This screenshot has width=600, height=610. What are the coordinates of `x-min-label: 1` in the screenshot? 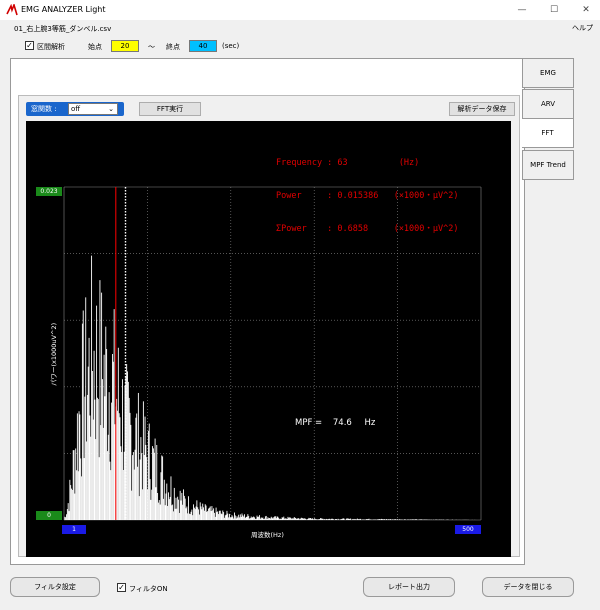 It's located at (74, 529).